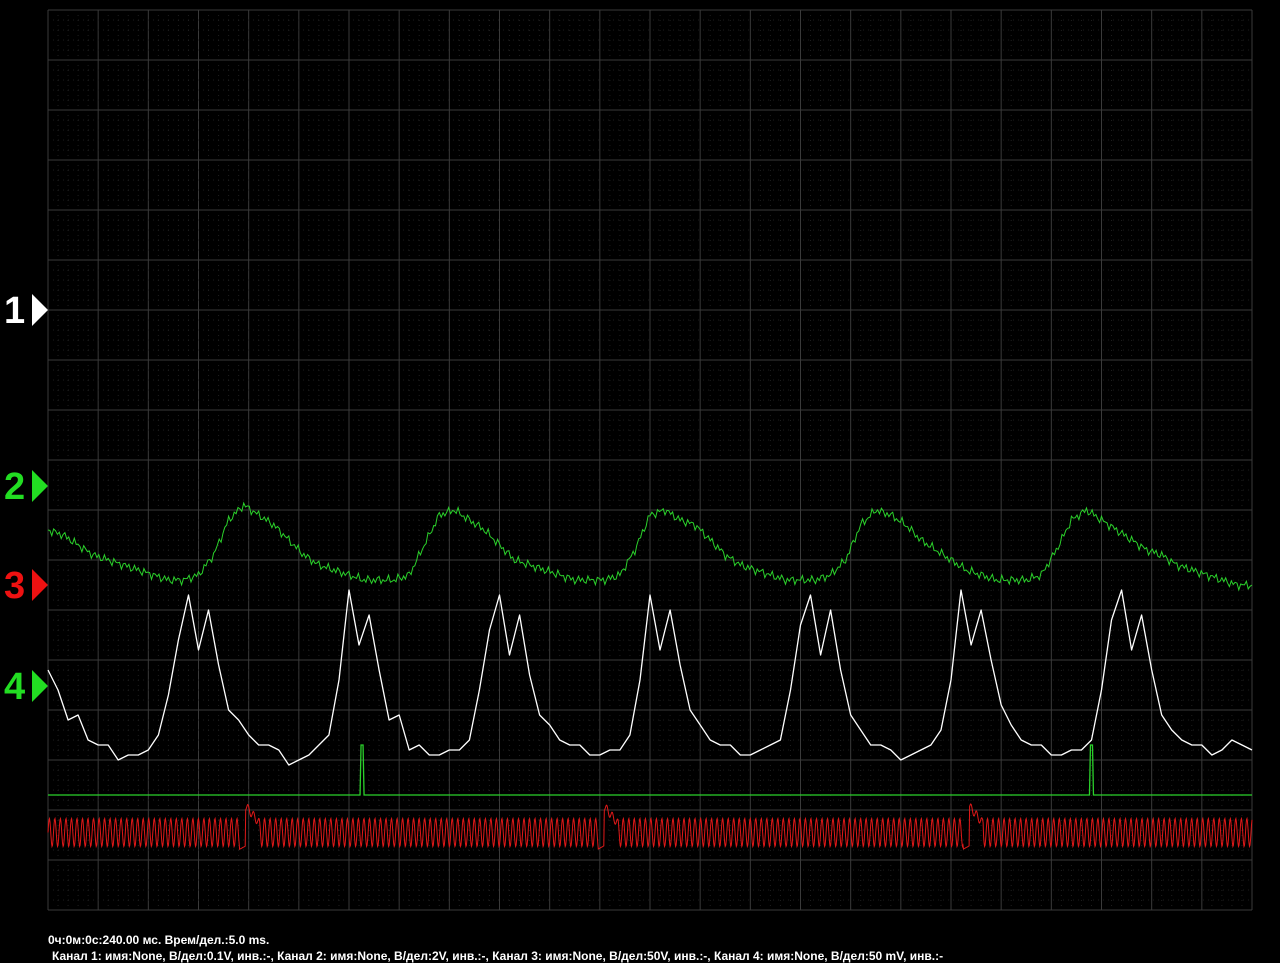  Describe the element at coordinates (159, 940) in the screenshot. I see `time-status-line: 0ч:0м:0с:240.00 мс. Врем/дел.:5.0 ms.` at that location.